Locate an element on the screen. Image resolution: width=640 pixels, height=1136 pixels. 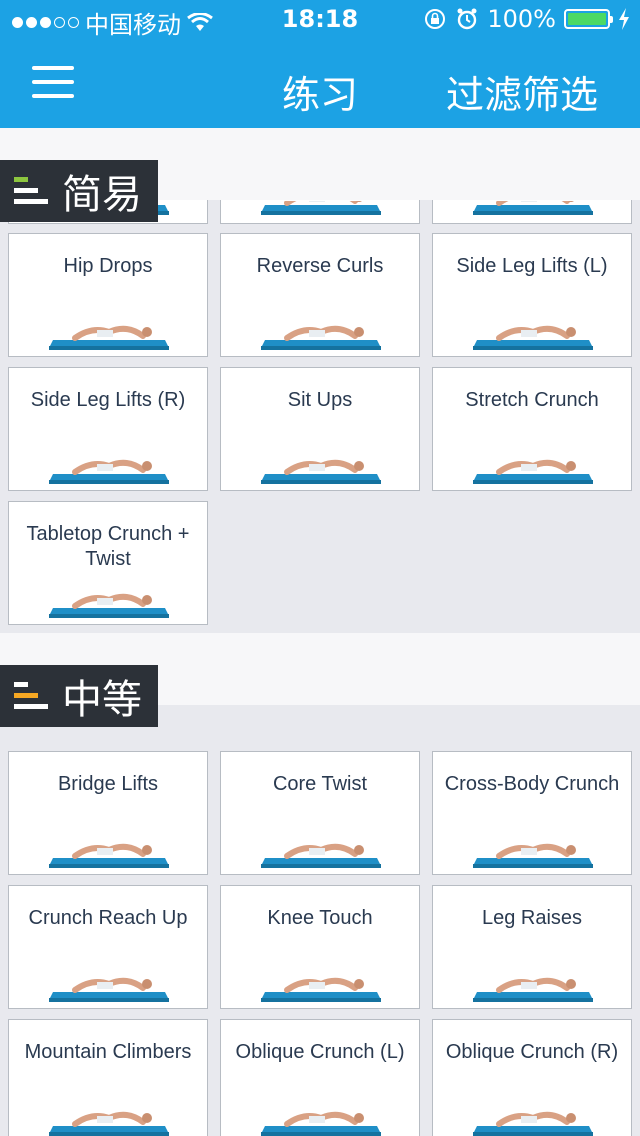
exercise-name: Oblique Crunch (L) is located at coordinates (320, 1052).